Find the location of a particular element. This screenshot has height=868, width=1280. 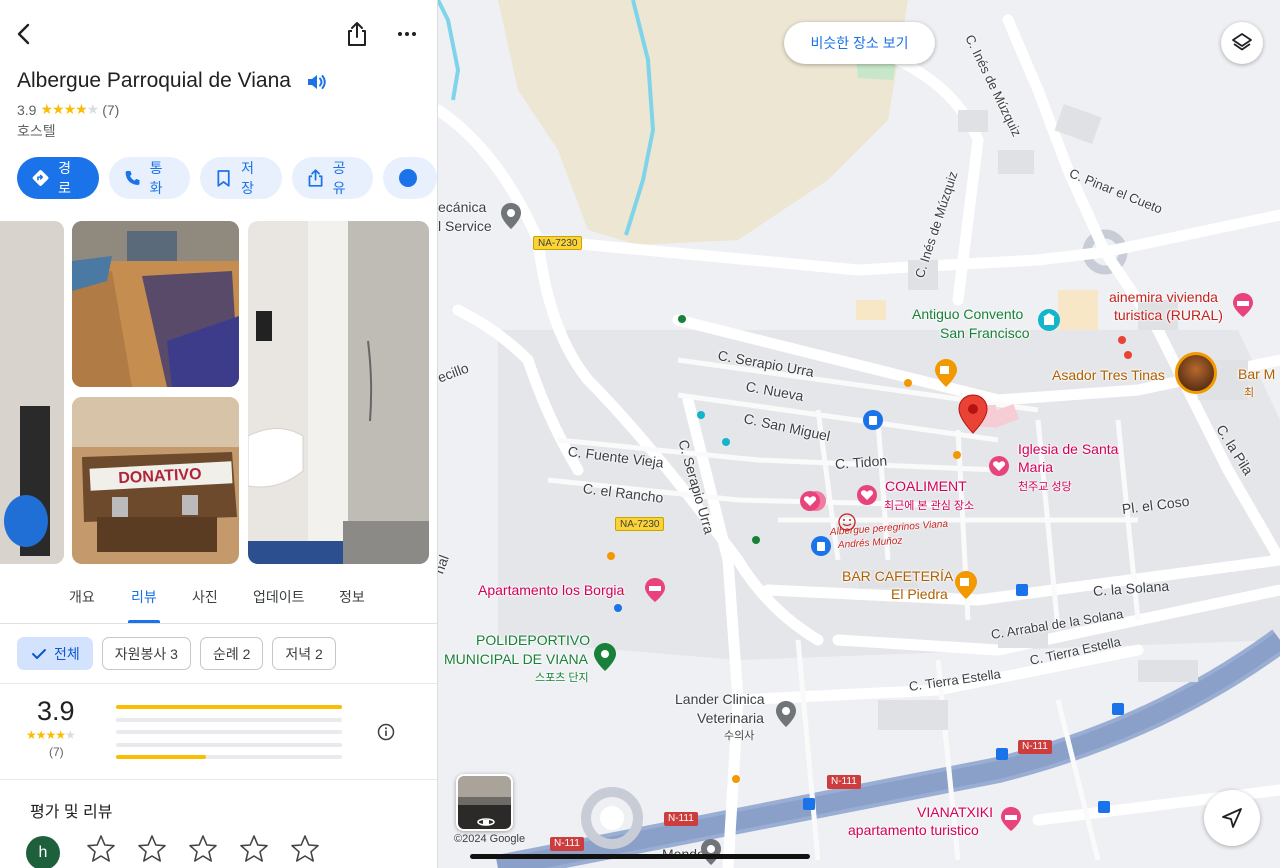

filter-all: 전체 is located at coordinates (55, 653).